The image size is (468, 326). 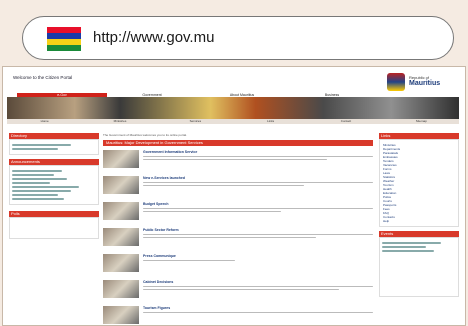 I want to click on country-label: Mauritius, so click(x=425, y=83).